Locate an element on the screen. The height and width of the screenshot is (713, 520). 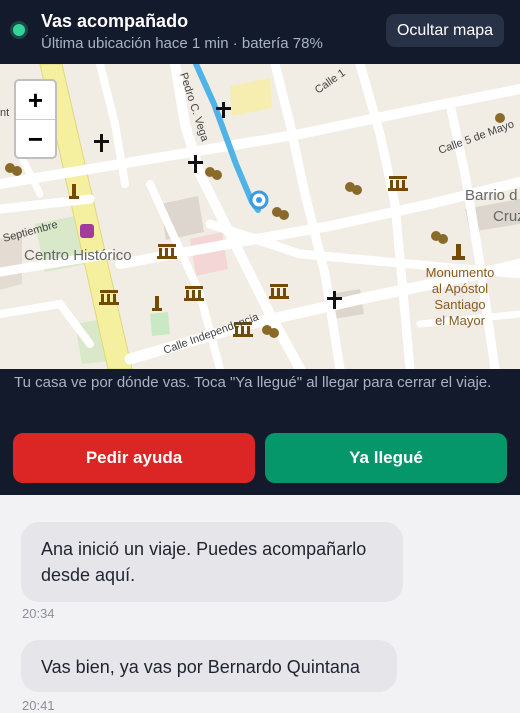
hide-map-button: Ocultar mapa is located at coordinates (445, 30).